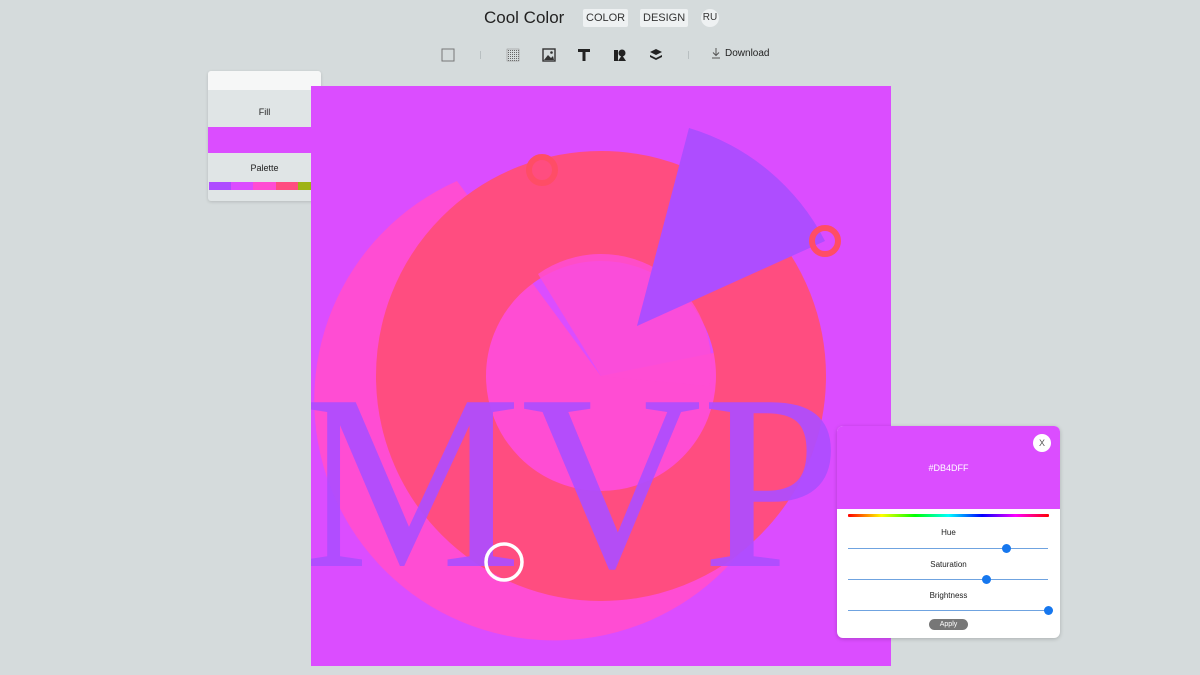 The image size is (1200, 675). I want to click on download-button: Download, so click(740, 53).